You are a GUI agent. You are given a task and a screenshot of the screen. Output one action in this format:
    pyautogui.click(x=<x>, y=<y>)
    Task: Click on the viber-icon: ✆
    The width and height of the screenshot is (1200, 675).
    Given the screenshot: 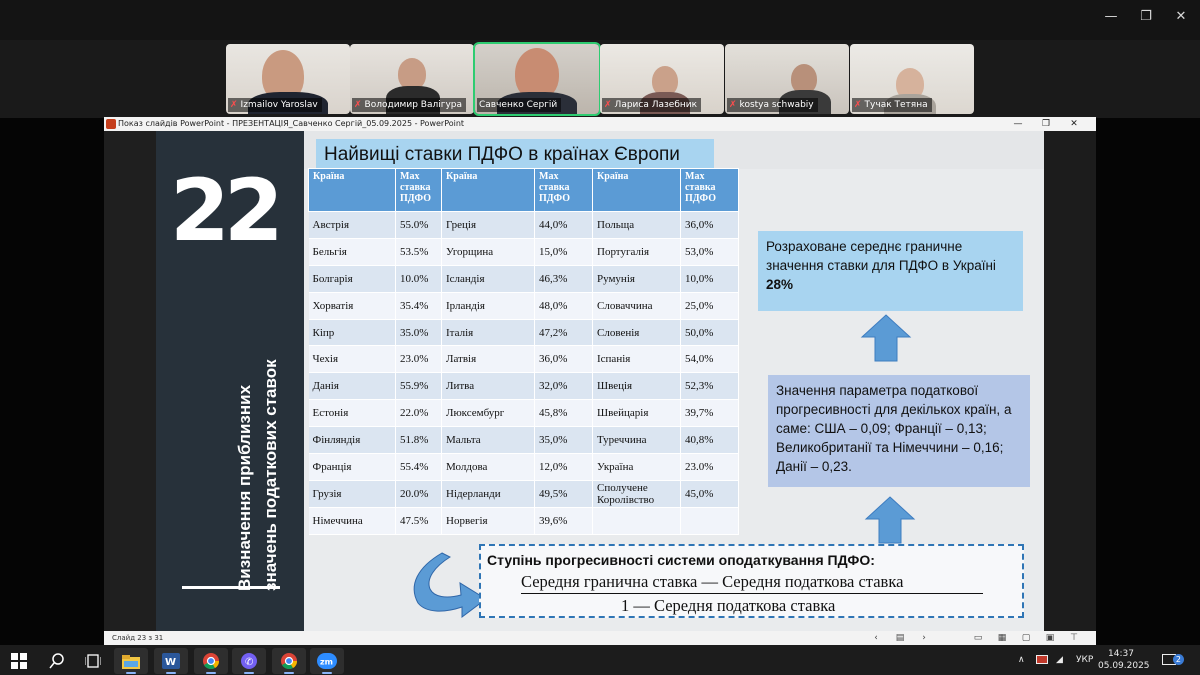 What is the action you would take?
    pyautogui.click(x=249, y=661)
    